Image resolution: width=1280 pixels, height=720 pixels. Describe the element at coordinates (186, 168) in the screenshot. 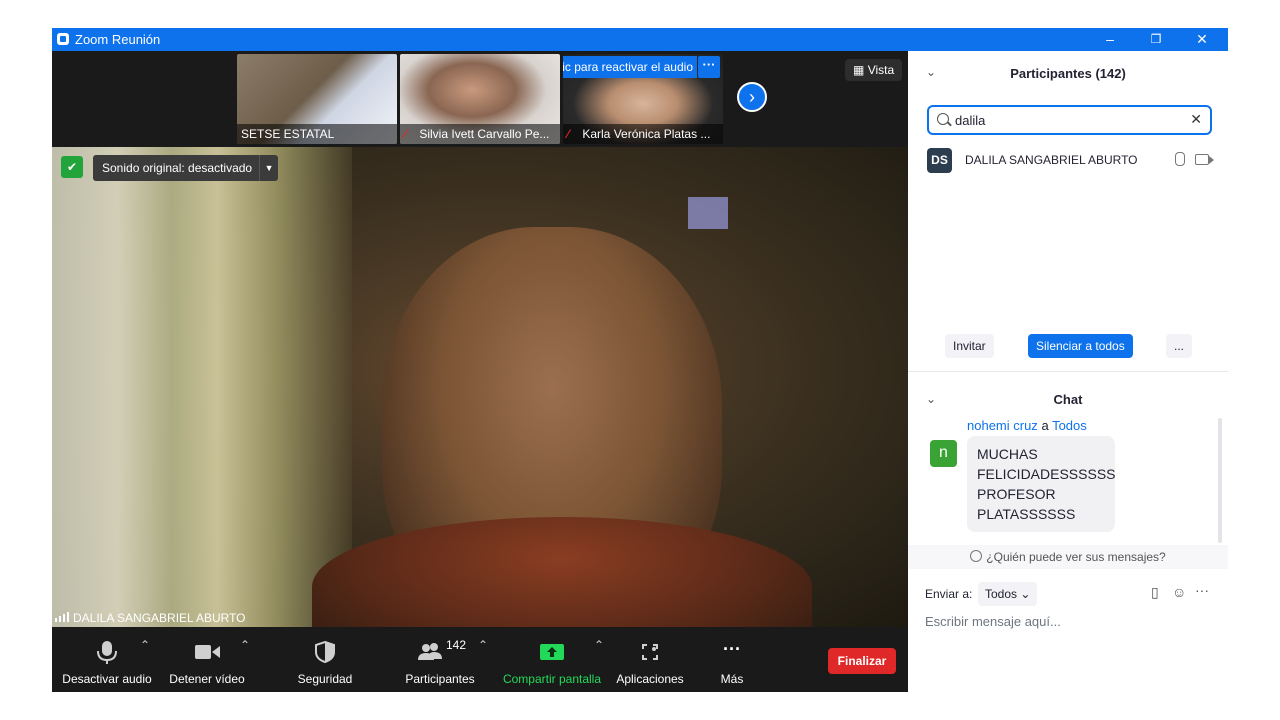

I see `original-sound-toggle: Sonido original: desactivado ▼` at that location.